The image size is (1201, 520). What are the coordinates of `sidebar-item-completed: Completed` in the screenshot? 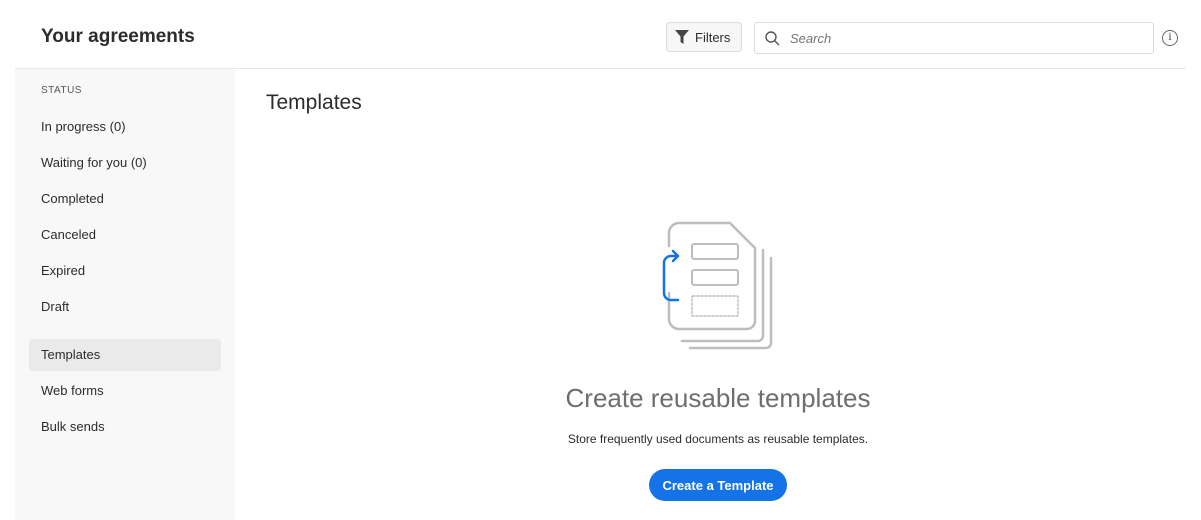 It's located at (125, 199).